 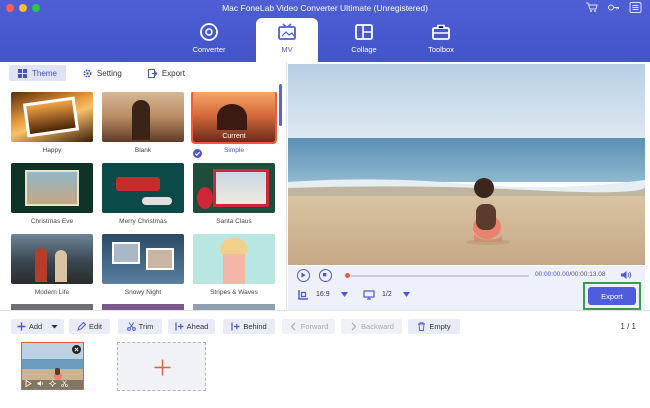 What do you see at coordinates (612, 296) in the screenshot?
I see `export-button: Export` at bounding box center [612, 296].